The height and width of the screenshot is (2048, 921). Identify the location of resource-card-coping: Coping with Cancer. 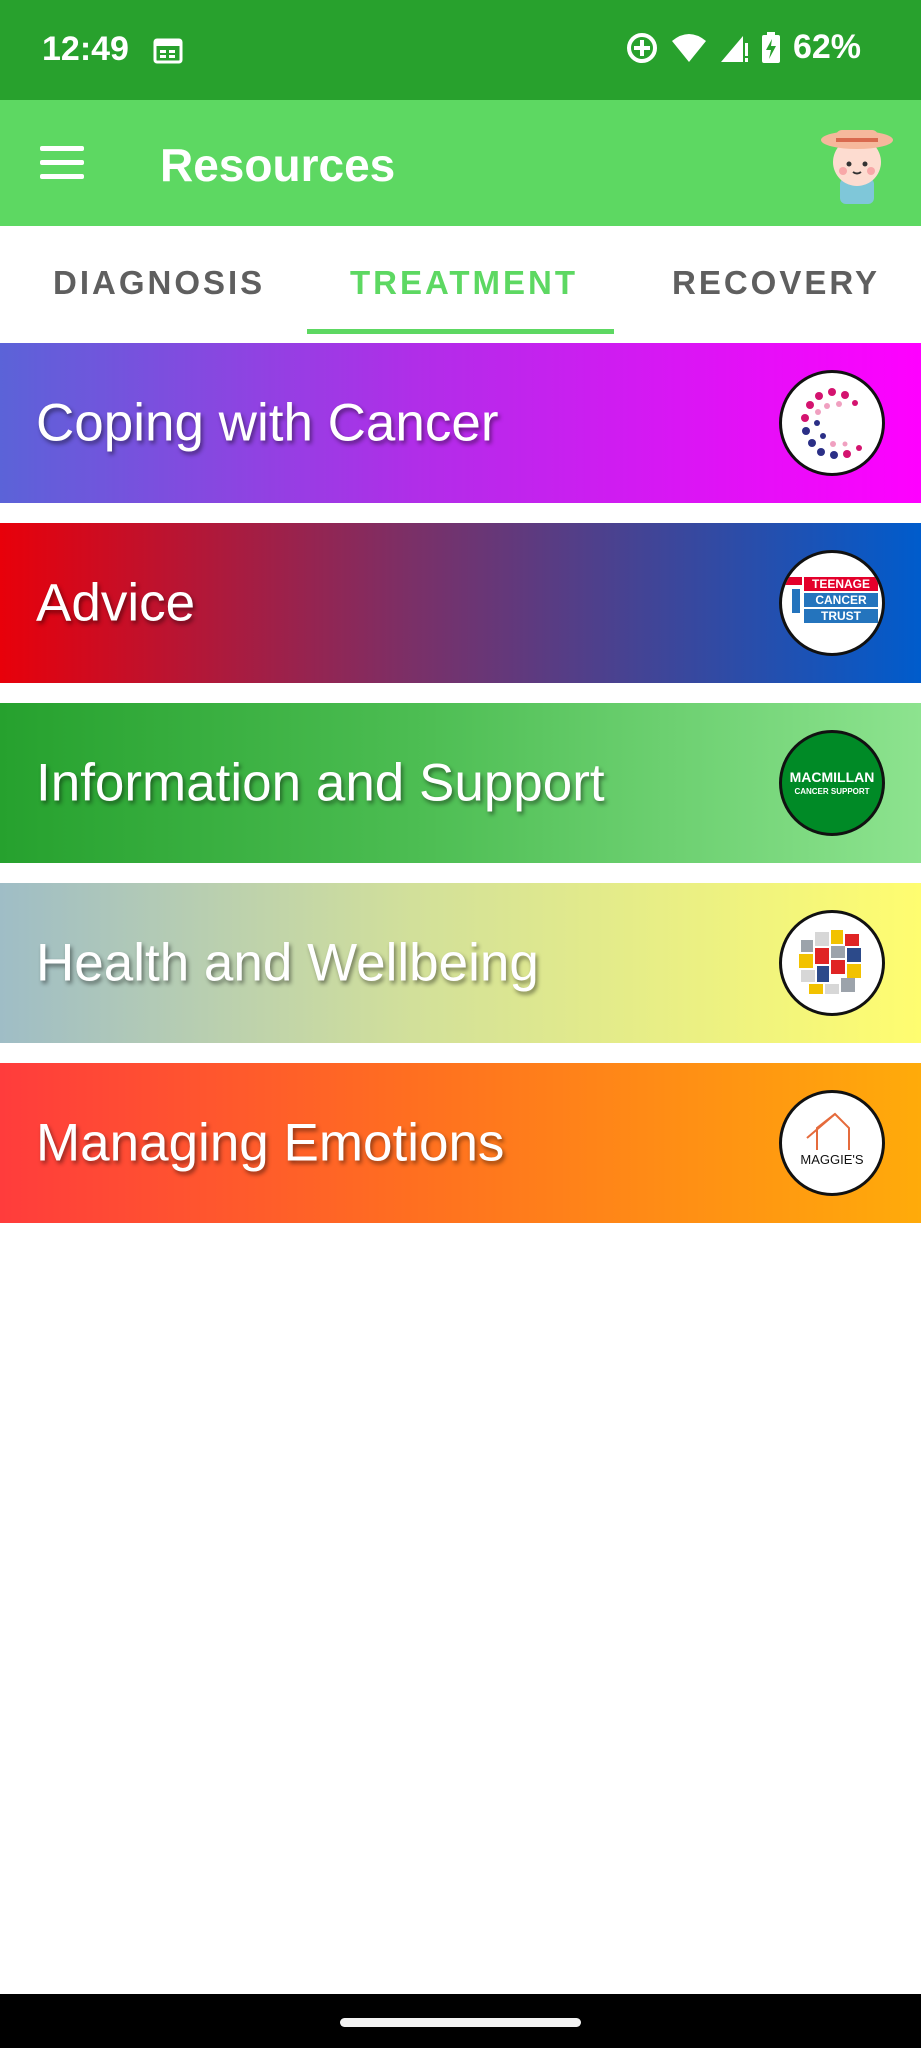
(460, 423).